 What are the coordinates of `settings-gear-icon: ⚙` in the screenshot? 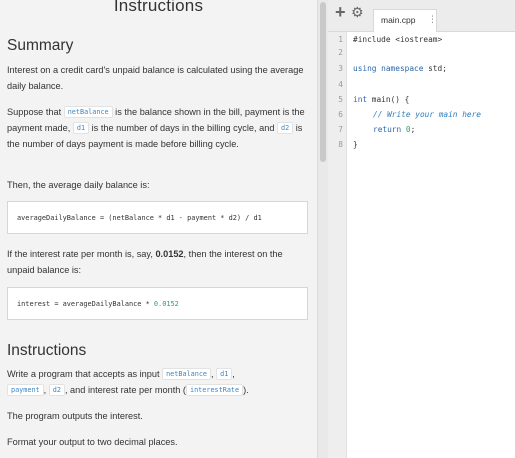 It's located at (359, 12).